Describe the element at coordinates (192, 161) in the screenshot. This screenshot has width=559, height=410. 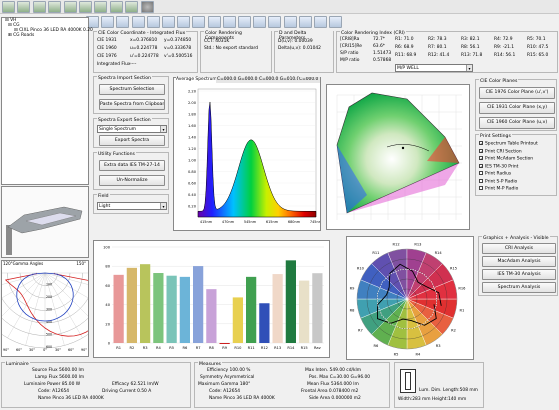
I see `spectrum-ytick: 1.00` at that location.